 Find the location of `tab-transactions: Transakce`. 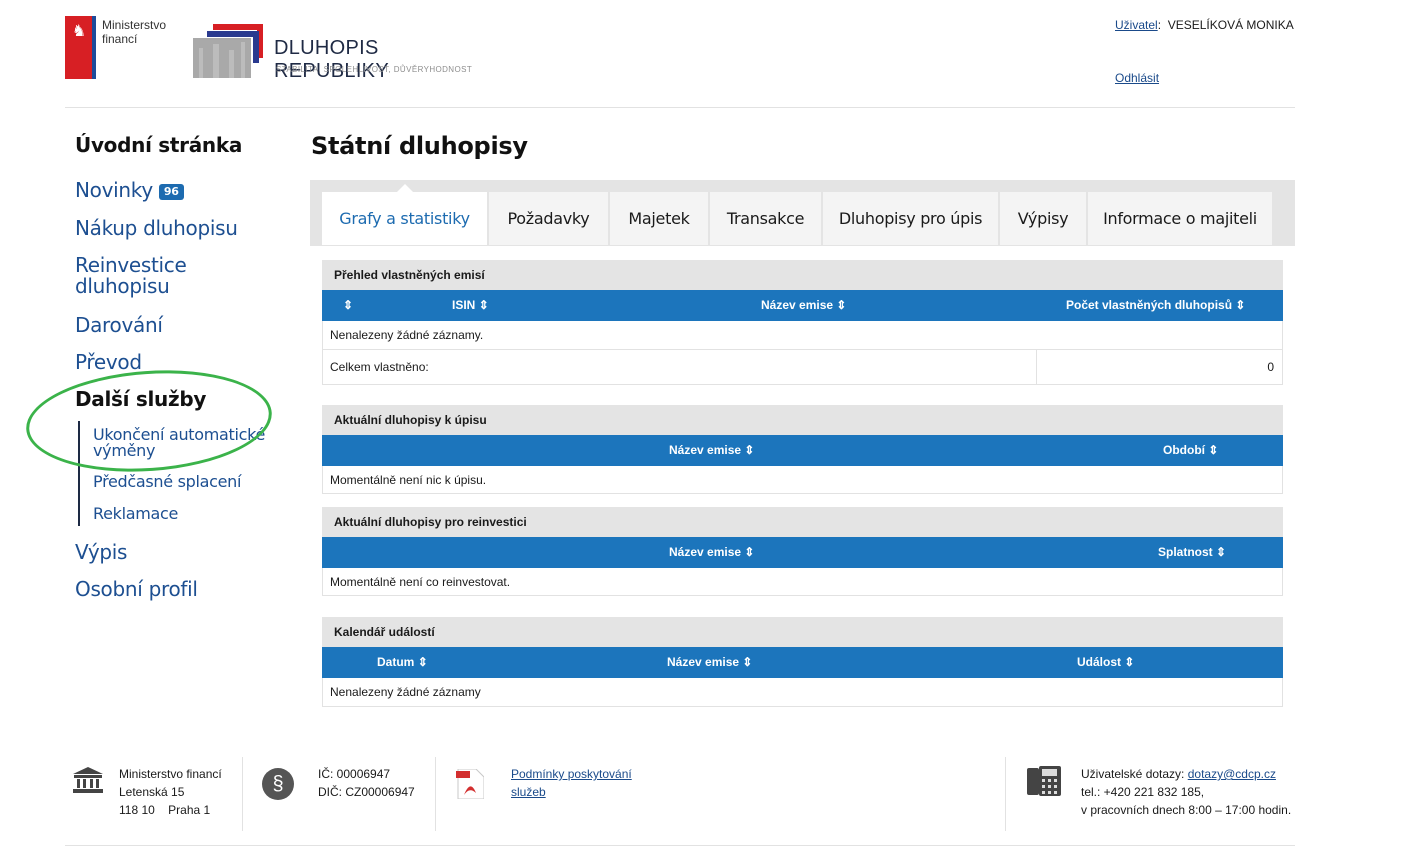

tab-transactions: Transakce is located at coordinates (766, 218).